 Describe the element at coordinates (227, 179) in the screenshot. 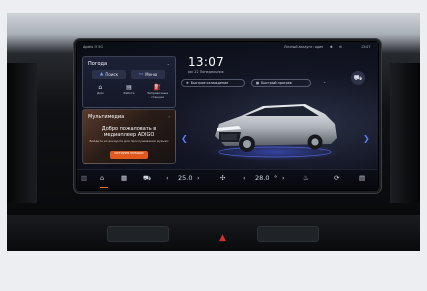

I see `bottom-dock: ▥ ⌂ ▦ ⛟ ‹ 25.0 › ✣ ‹ 28.0 ° › ♨ ⟳ ▤` at that location.